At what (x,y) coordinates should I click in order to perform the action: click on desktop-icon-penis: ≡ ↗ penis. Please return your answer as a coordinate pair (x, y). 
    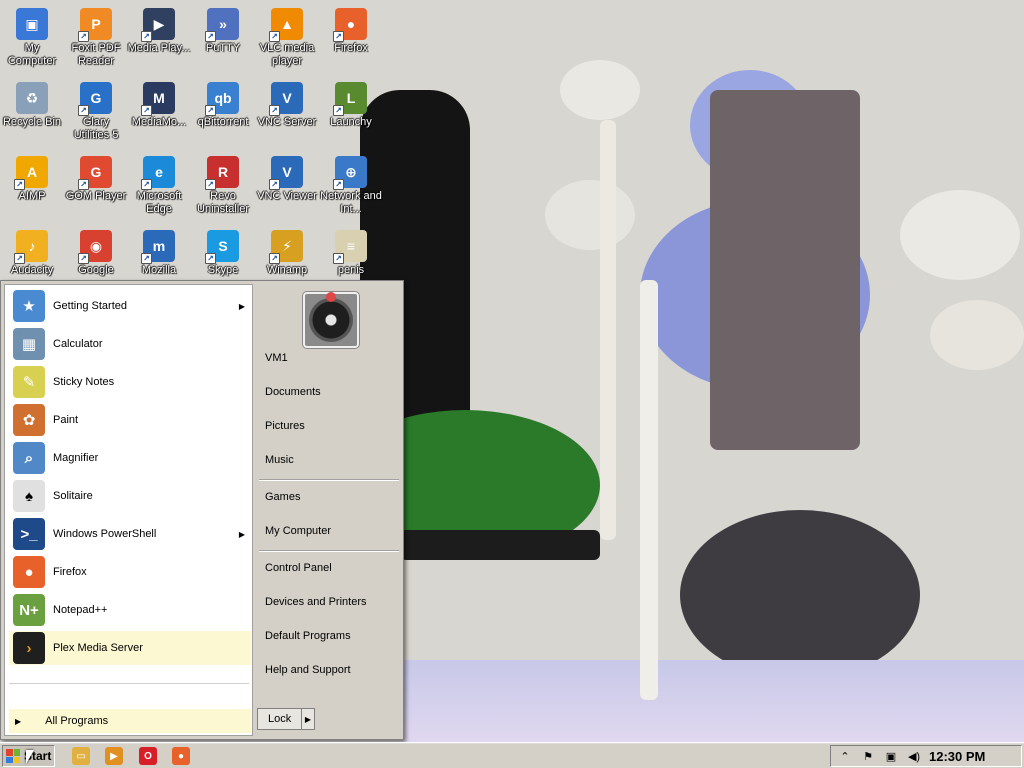
    Looking at the image, I should click on (351, 253).